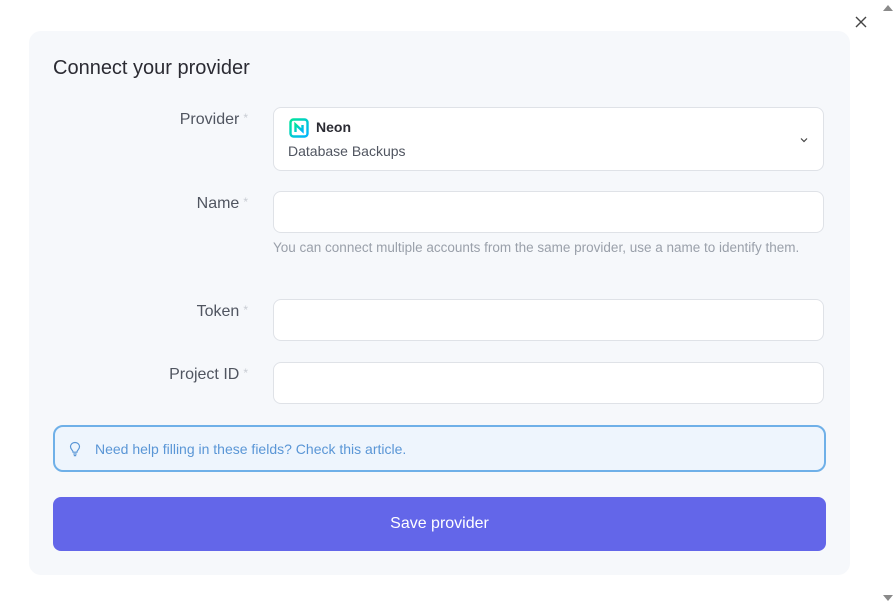 The height and width of the screenshot is (606, 893). What do you see at coordinates (439, 524) in the screenshot?
I see `save-provider-button: Save provider` at bounding box center [439, 524].